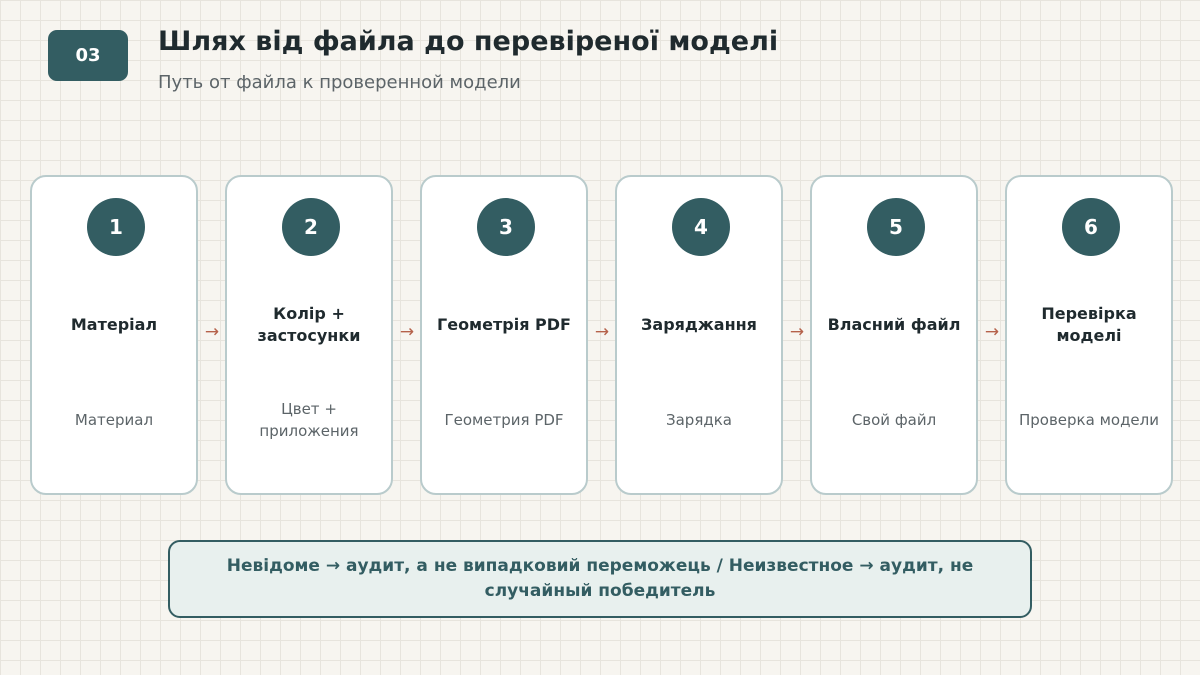 The image size is (1200, 675). What do you see at coordinates (894, 420) in the screenshot?
I see `step-subtitle: Свой файл` at bounding box center [894, 420].